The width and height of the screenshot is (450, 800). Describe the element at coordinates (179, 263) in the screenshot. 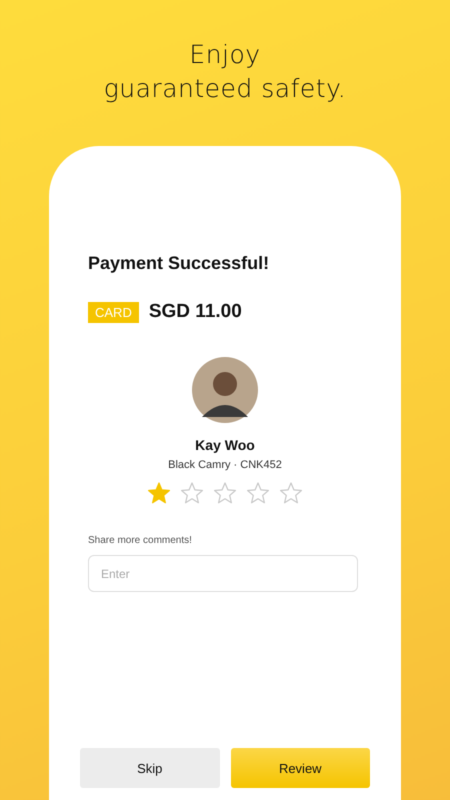

I see `payment-title: Payment Successful!` at that location.